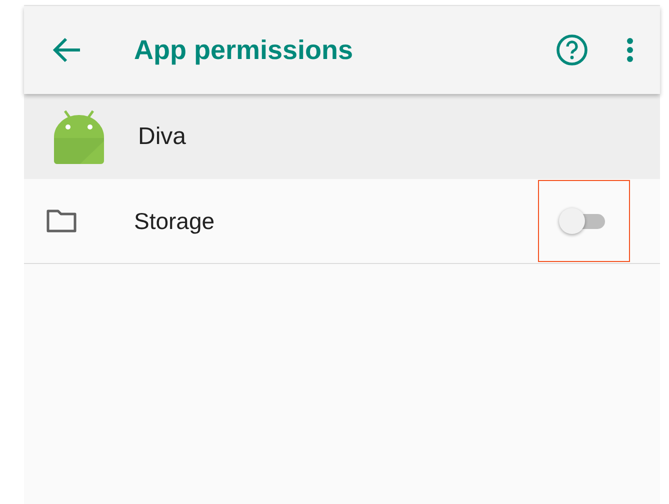  Describe the element at coordinates (630, 50) in the screenshot. I see `more-options-icon` at that location.